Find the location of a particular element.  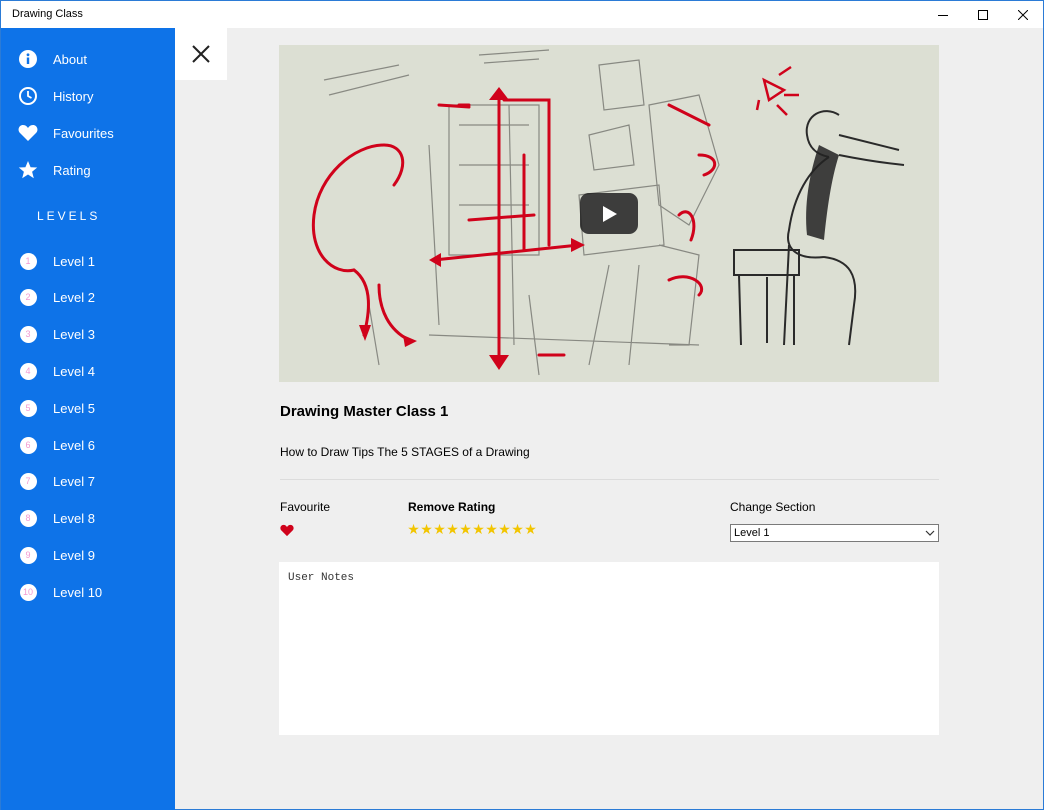

maximize-button is located at coordinates (983, 14).